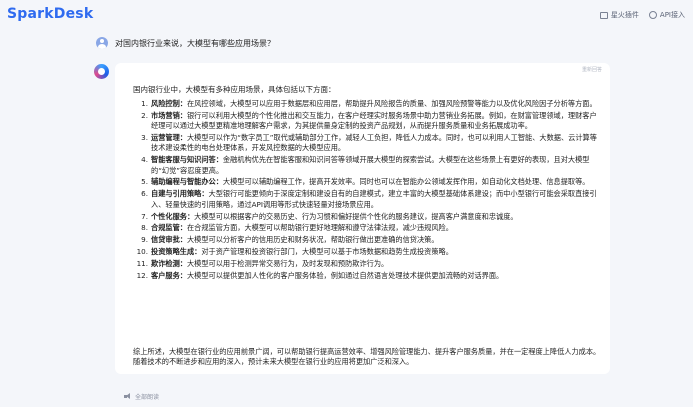 The height and width of the screenshot is (407, 693). Describe the element at coordinates (624, 15) in the screenshot. I see `plugin-label: 星火插件` at that location.